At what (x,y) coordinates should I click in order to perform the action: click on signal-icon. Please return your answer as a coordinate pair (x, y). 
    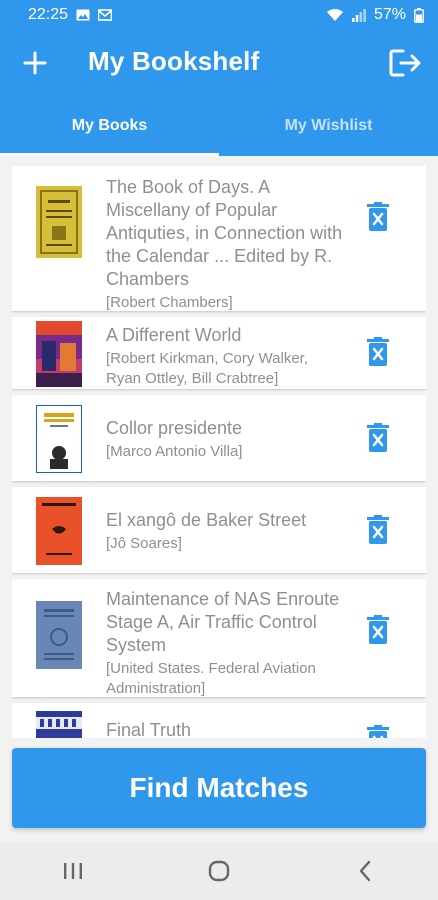
    Looking at the image, I should click on (358, 15).